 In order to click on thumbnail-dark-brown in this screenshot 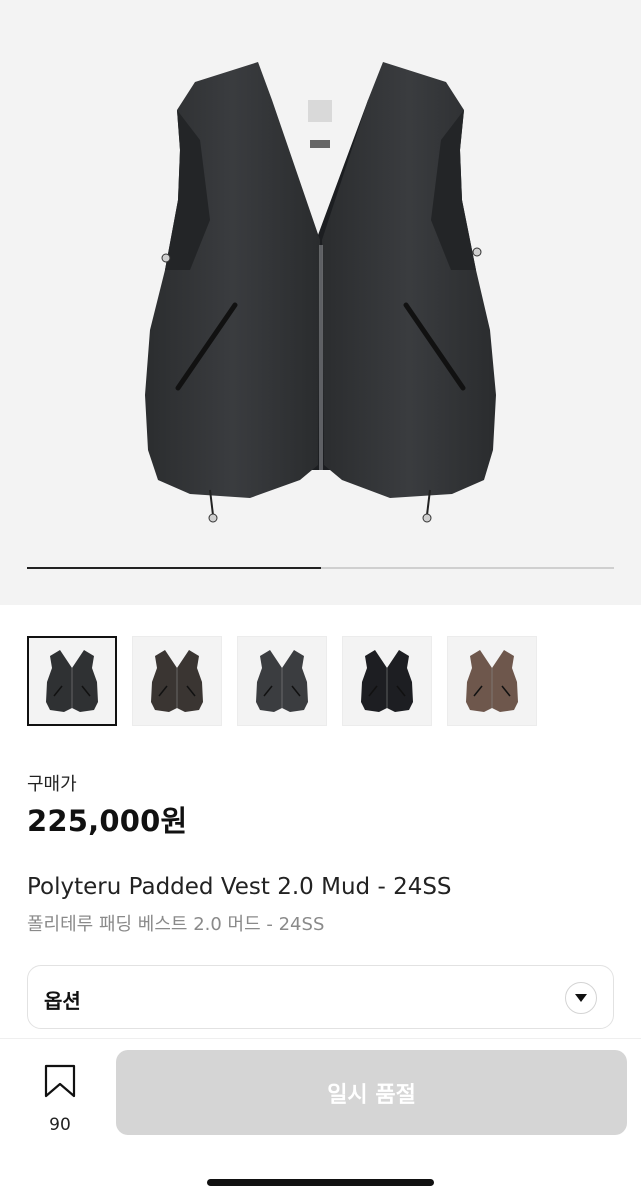, I will do `click(177, 681)`.